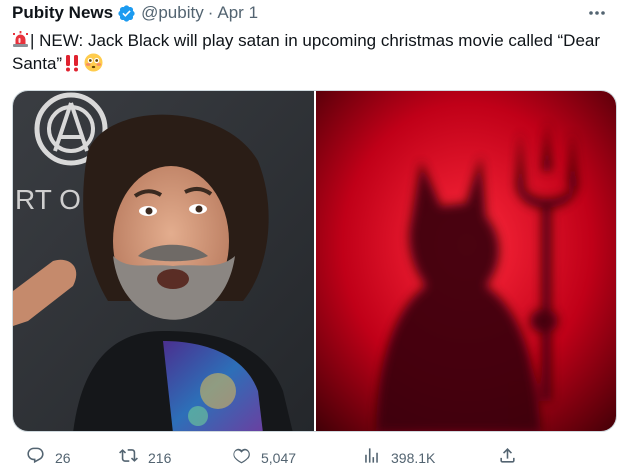  I want to click on reply-icon, so click(35, 457).